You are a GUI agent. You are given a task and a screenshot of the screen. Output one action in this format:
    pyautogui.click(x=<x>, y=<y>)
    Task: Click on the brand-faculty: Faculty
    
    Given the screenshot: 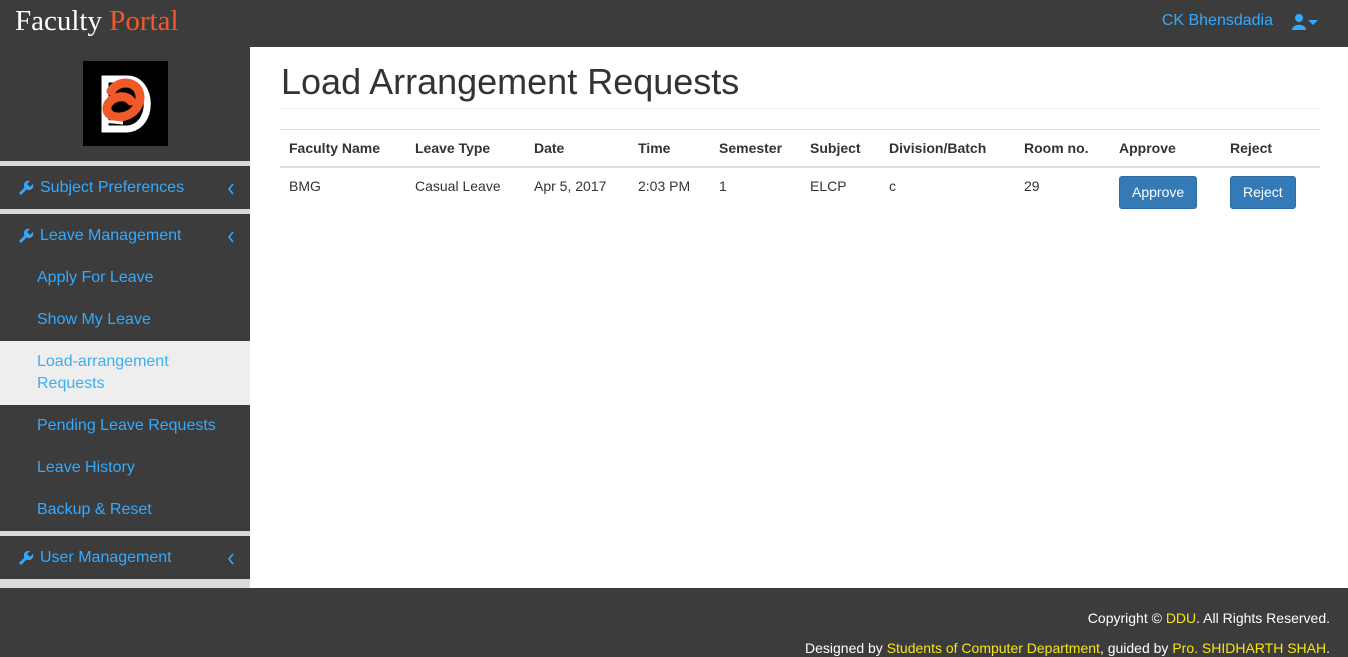 What is the action you would take?
    pyautogui.click(x=58, y=21)
    